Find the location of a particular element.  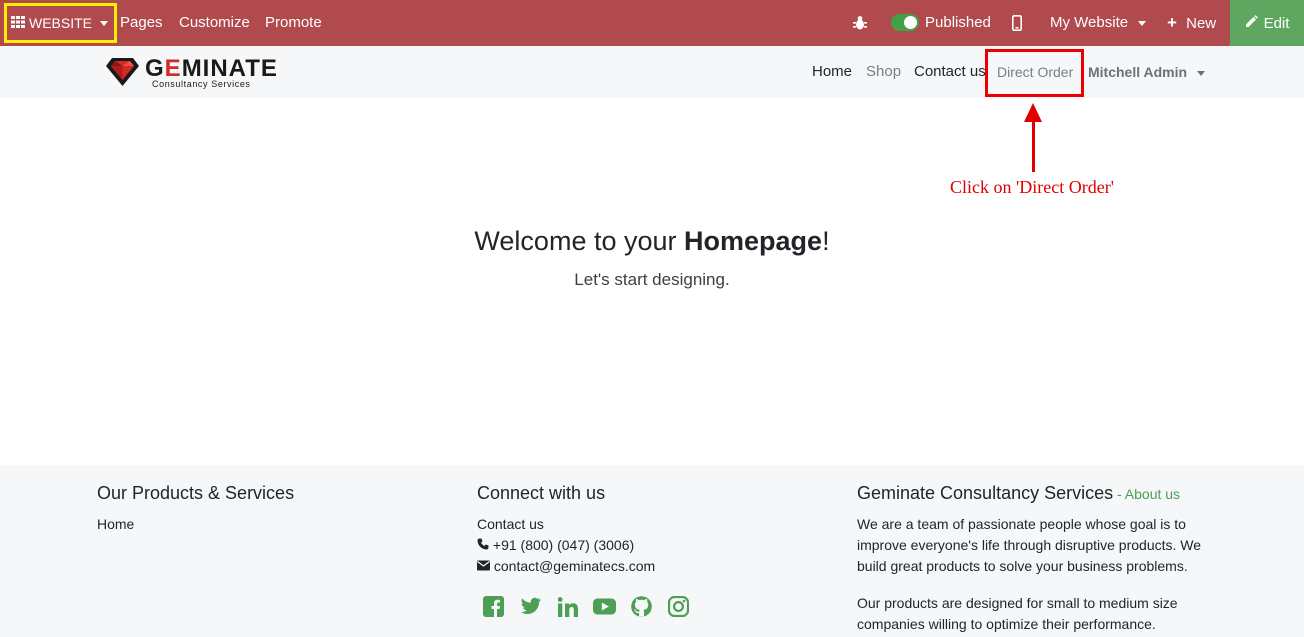

user-name: Mitchell Admin is located at coordinates (1138, 72).